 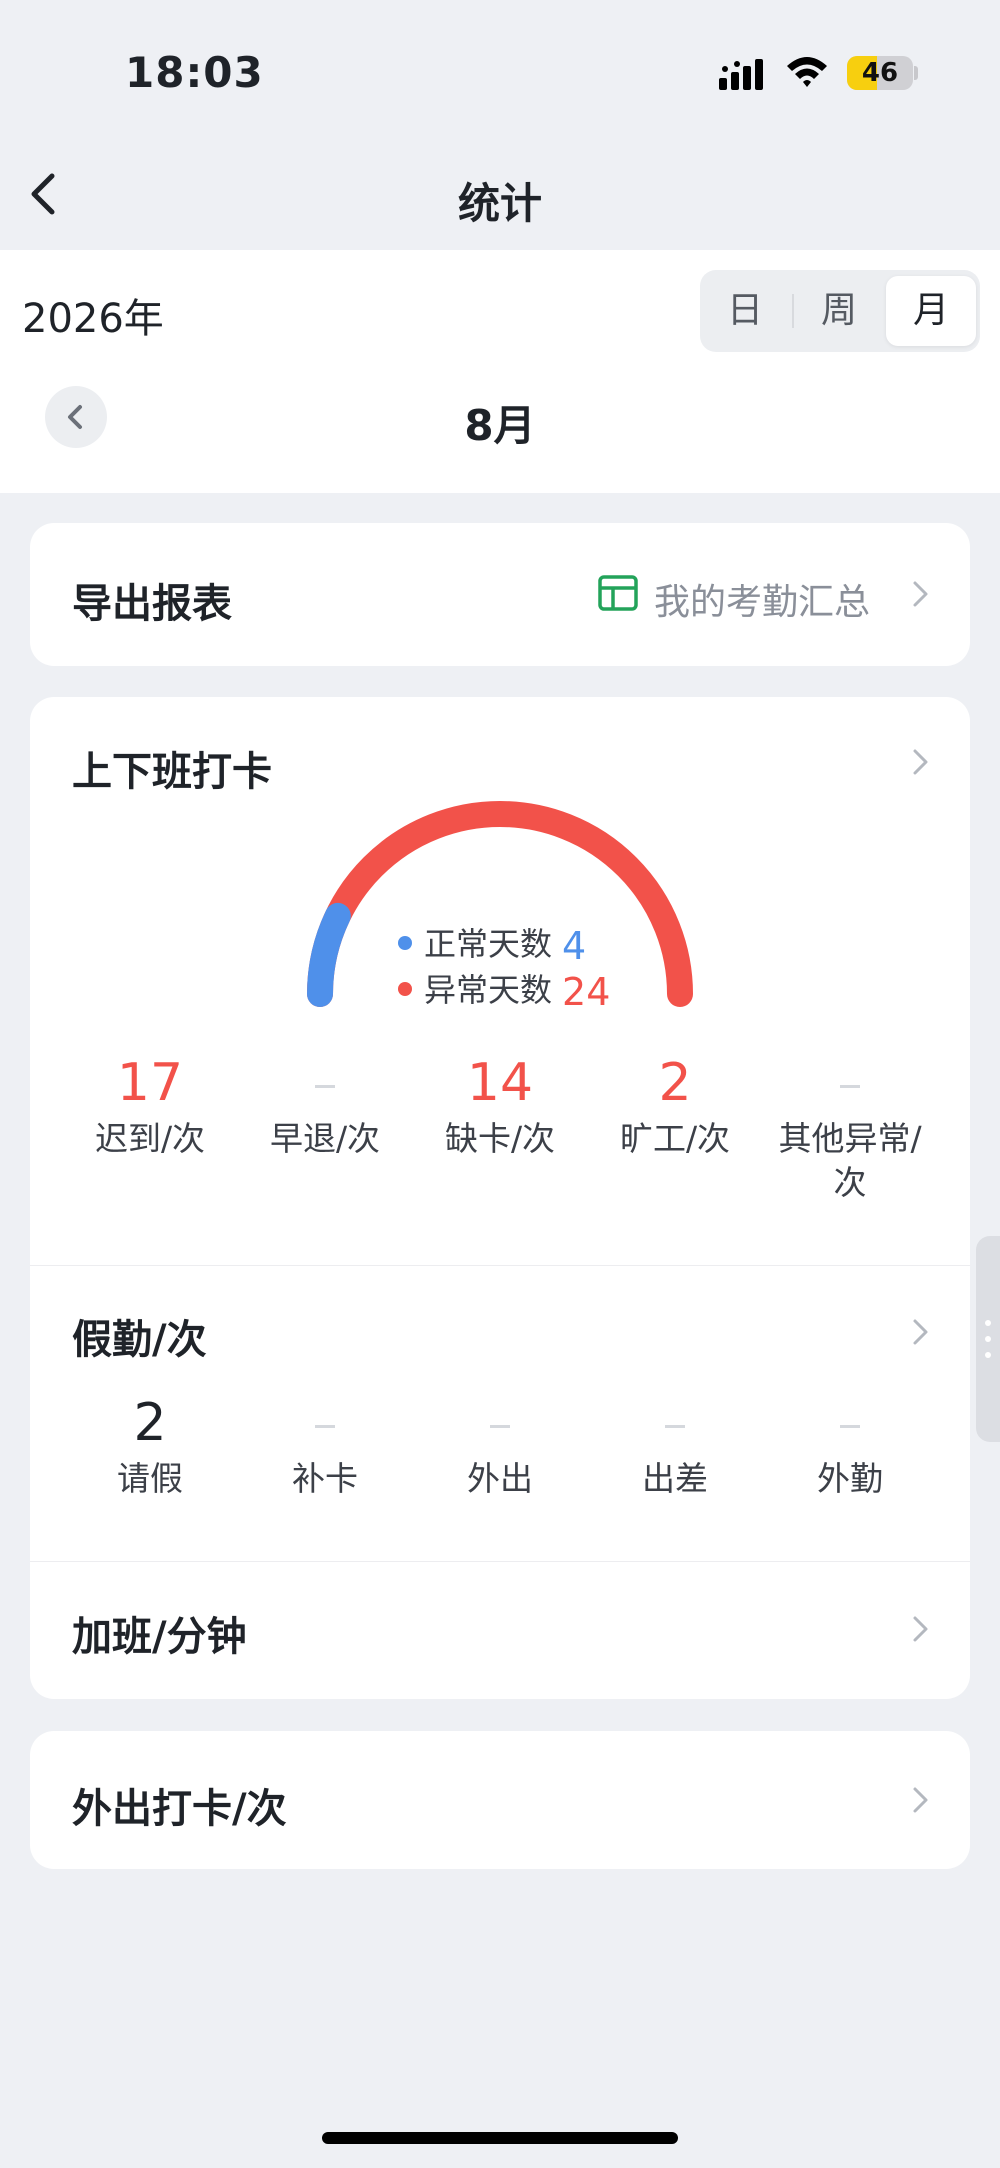 I want to click on stat-business-trip-label: 出差, so click(x=675, y=1478).